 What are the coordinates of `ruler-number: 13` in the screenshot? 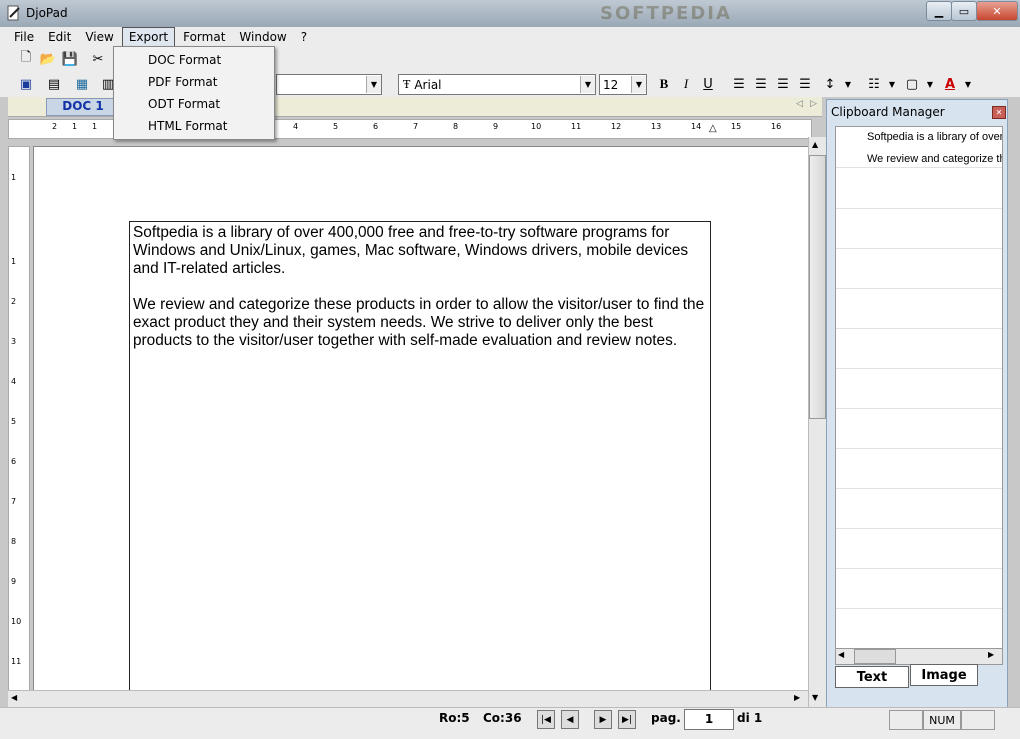 It's located at (656, 126).